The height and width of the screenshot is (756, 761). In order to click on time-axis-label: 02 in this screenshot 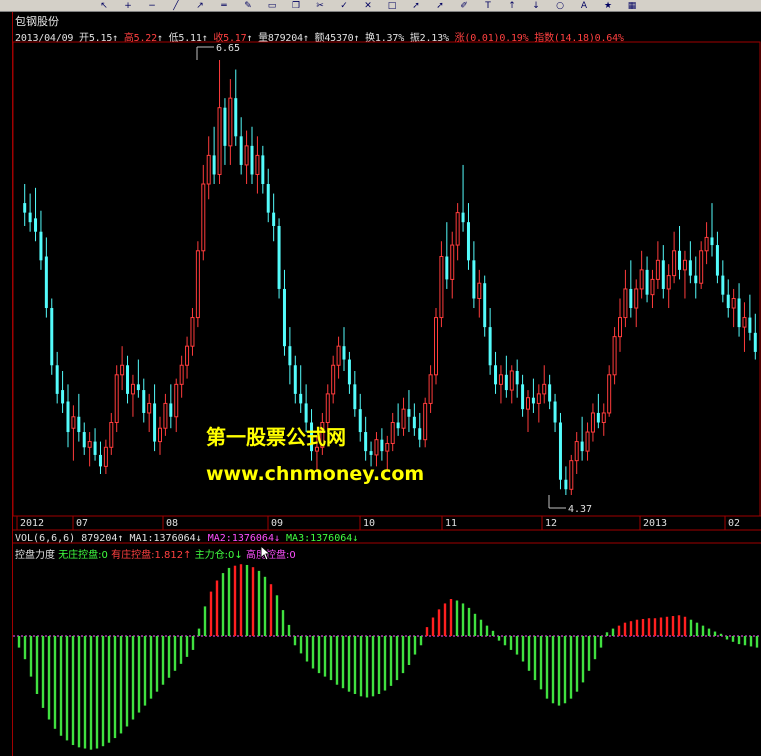, I will do `click(734, 523)`.